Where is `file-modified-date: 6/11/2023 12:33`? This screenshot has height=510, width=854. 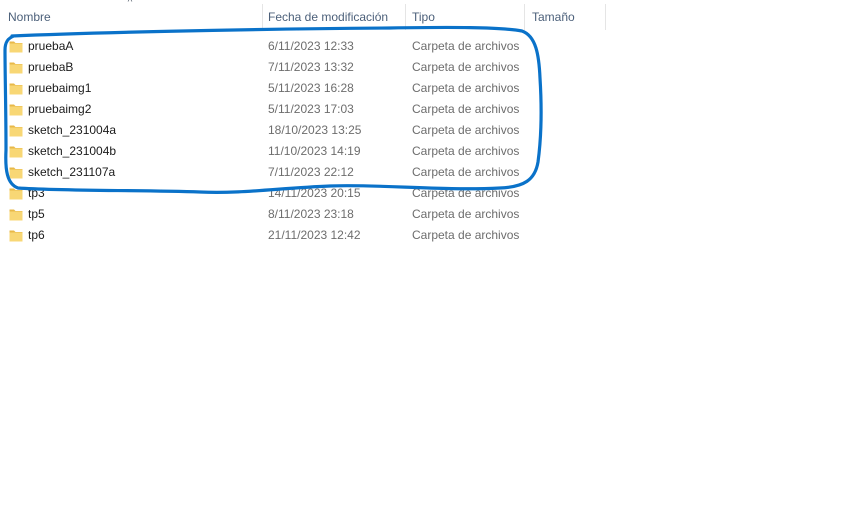 file-modified-date: 6/11/2023 12:33 is located at coordinates (311, 46).